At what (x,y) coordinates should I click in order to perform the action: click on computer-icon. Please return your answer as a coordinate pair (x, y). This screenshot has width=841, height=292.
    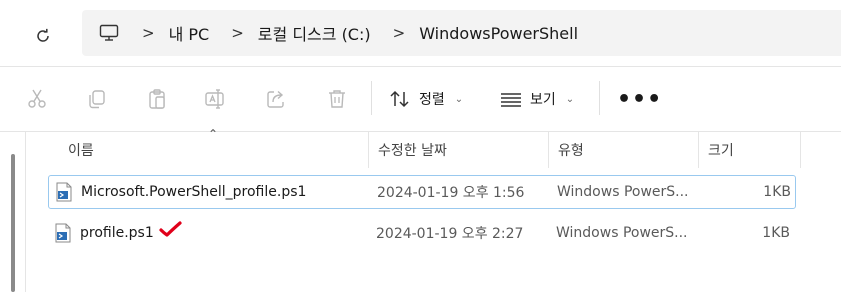
    Looking at the image, I should click on (109, 33).